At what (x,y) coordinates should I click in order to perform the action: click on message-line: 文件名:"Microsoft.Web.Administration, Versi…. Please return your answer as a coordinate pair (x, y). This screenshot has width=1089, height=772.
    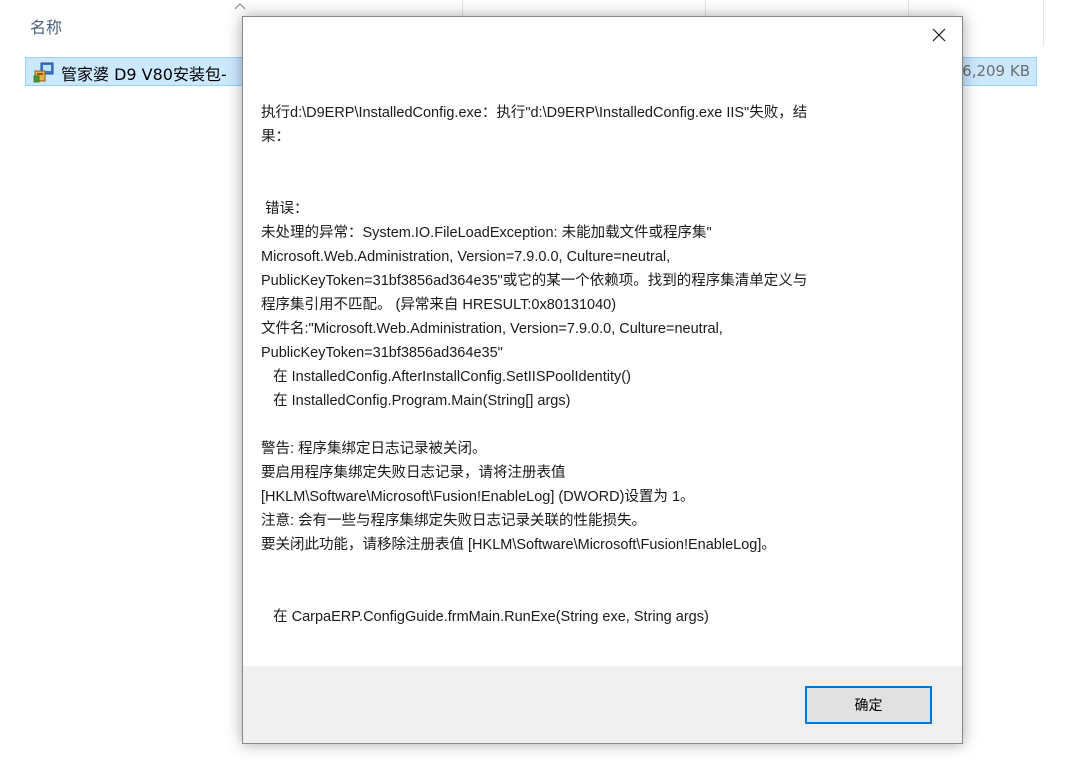
    Looking at the image, I should click on (492, 329).